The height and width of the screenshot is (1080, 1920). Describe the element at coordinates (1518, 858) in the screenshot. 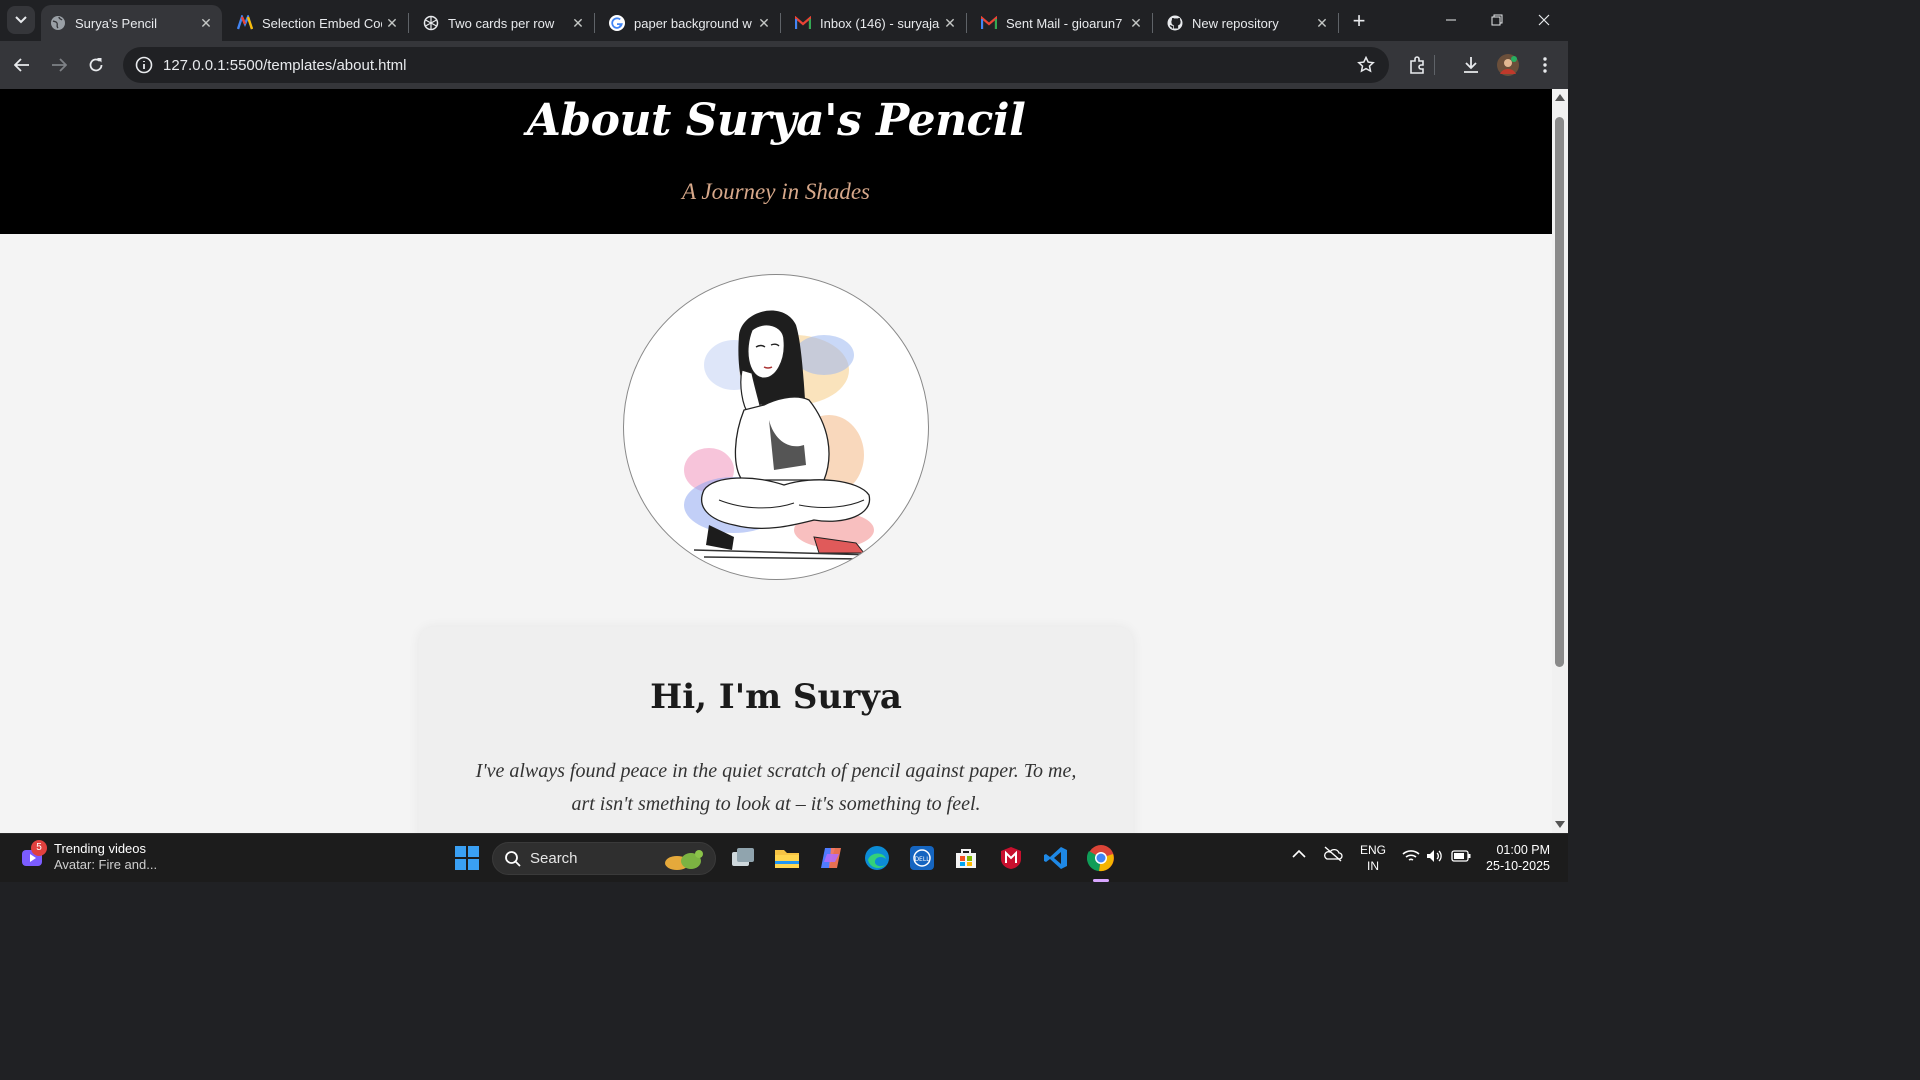

I see `system-clock: 01:00 PM 25-10-2025` at that location.